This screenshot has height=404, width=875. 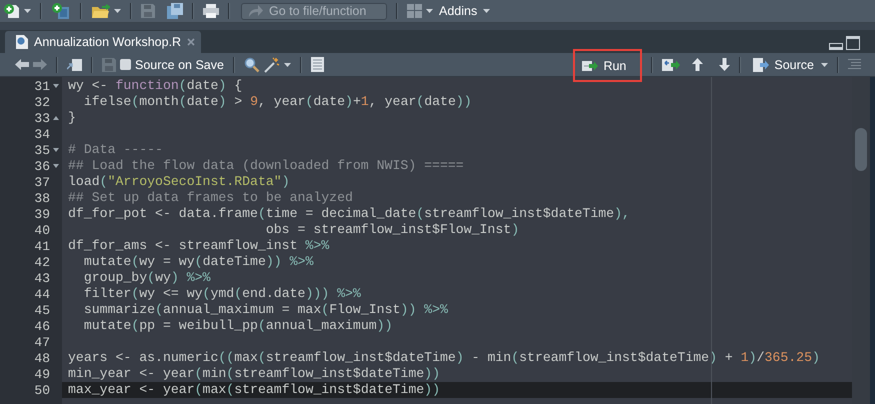 I want to click on search-icon, so click(x=252, y=64).